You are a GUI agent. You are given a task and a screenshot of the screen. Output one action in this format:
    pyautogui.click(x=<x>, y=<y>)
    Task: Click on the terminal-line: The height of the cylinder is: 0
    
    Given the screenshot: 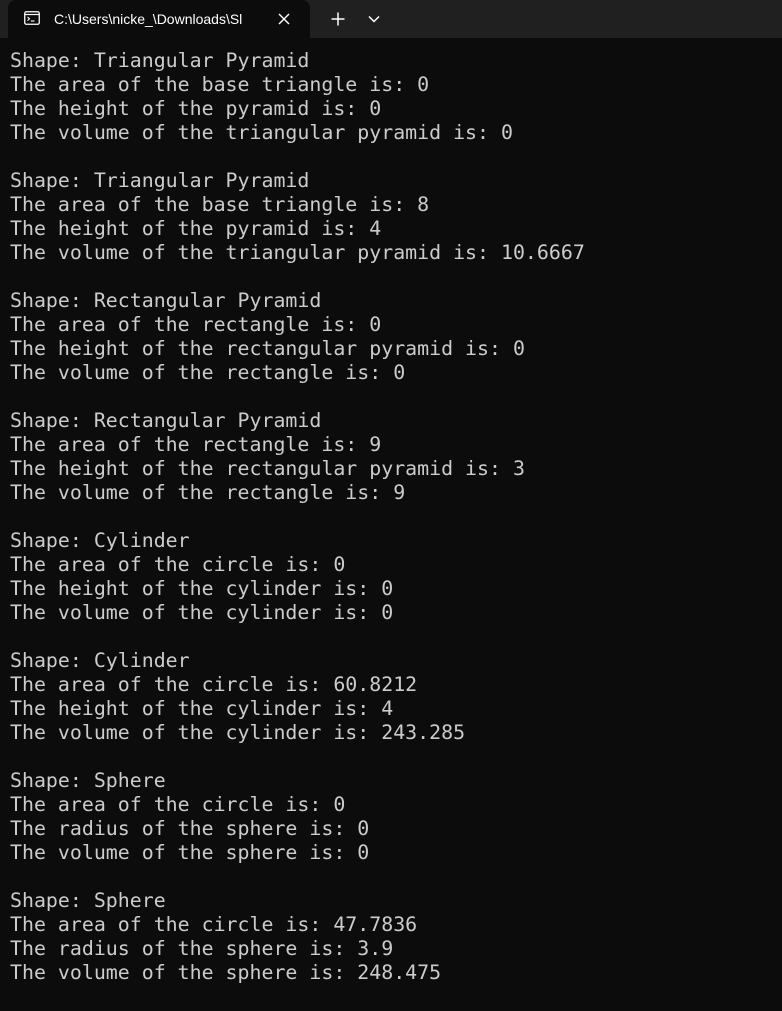 What is the action you would take?
    pyautogui.click(x=202, y=588)
    